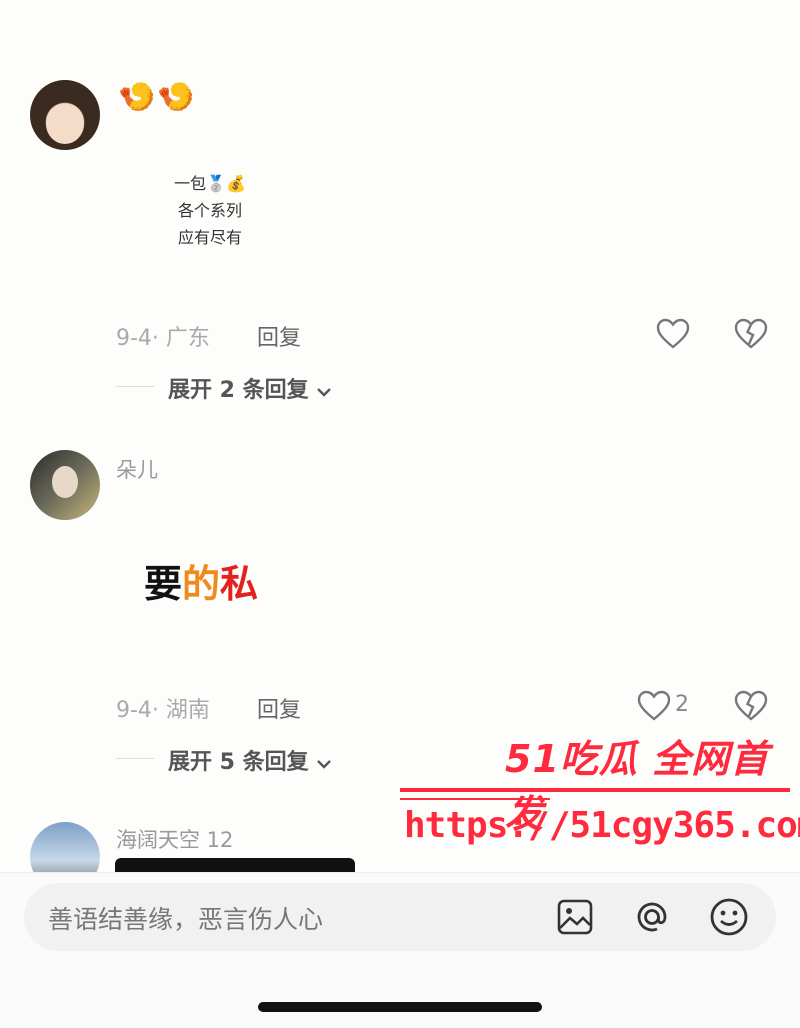 The height and width of the screenshot is (1028, 800). I want to click on image-text-line: 一包🥈💰, so click(210, 183).